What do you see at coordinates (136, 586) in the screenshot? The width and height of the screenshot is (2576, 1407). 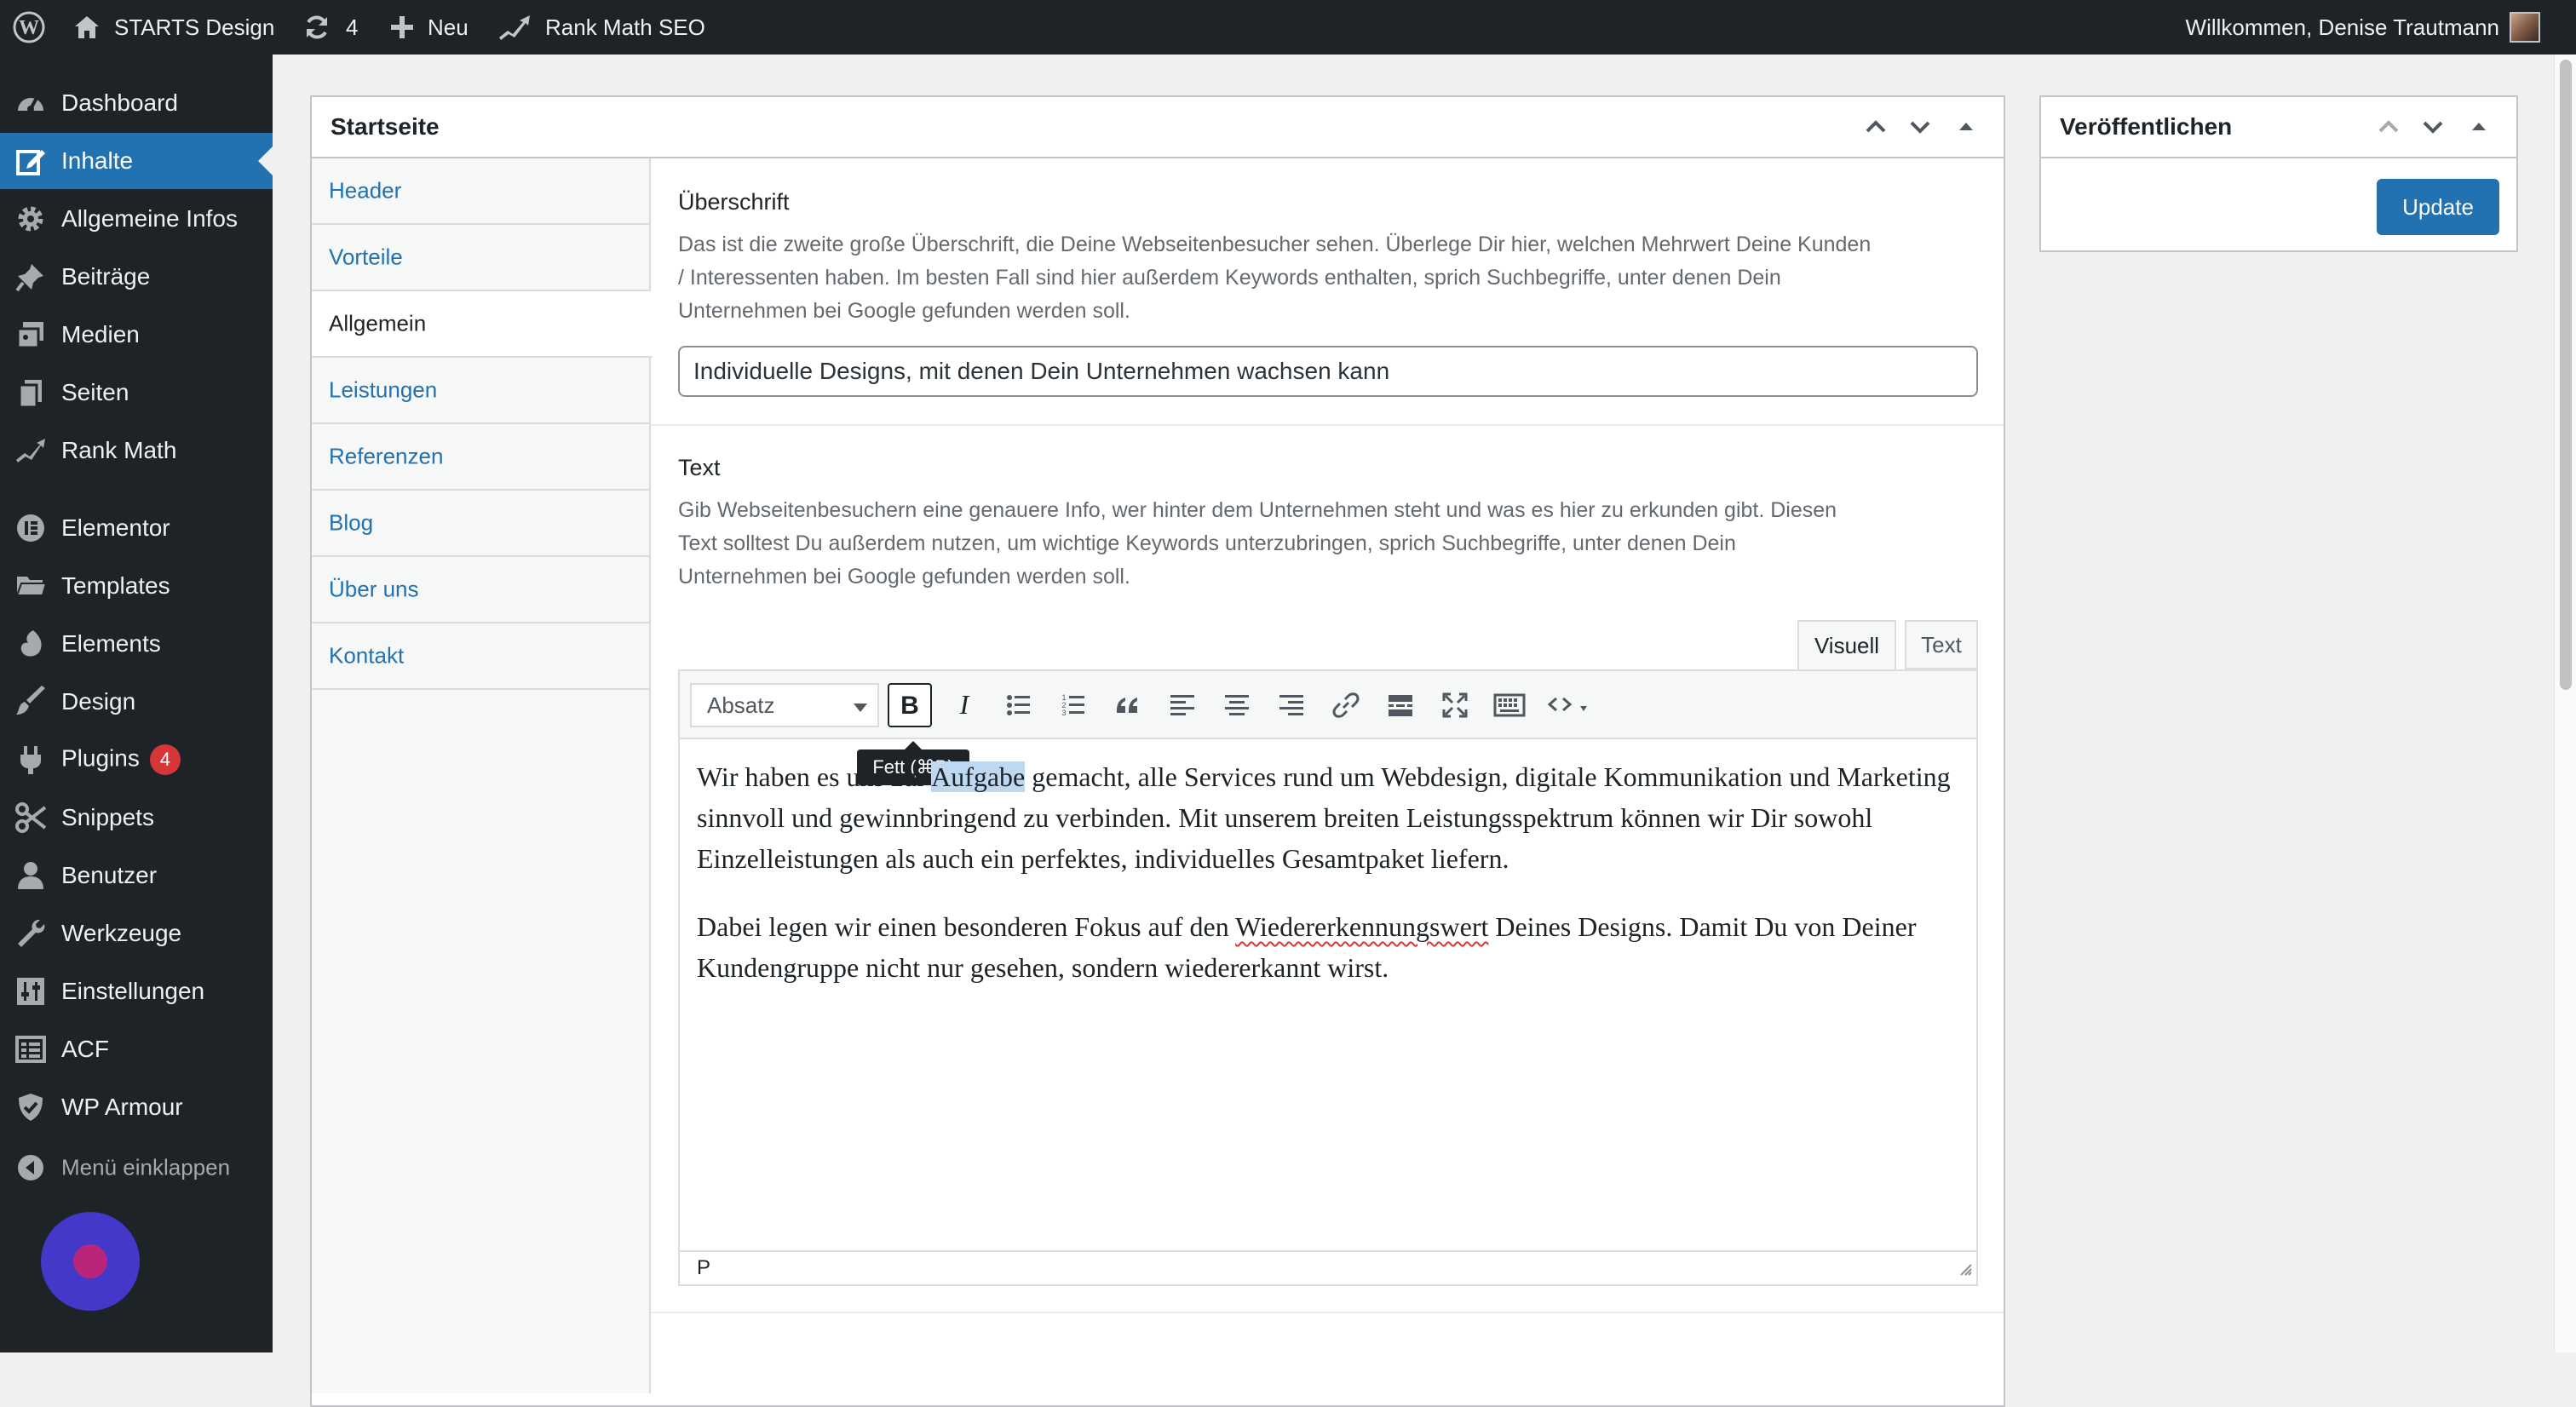 I see `sidebar-item-templates: Templates` at bounding box center [136, 586].